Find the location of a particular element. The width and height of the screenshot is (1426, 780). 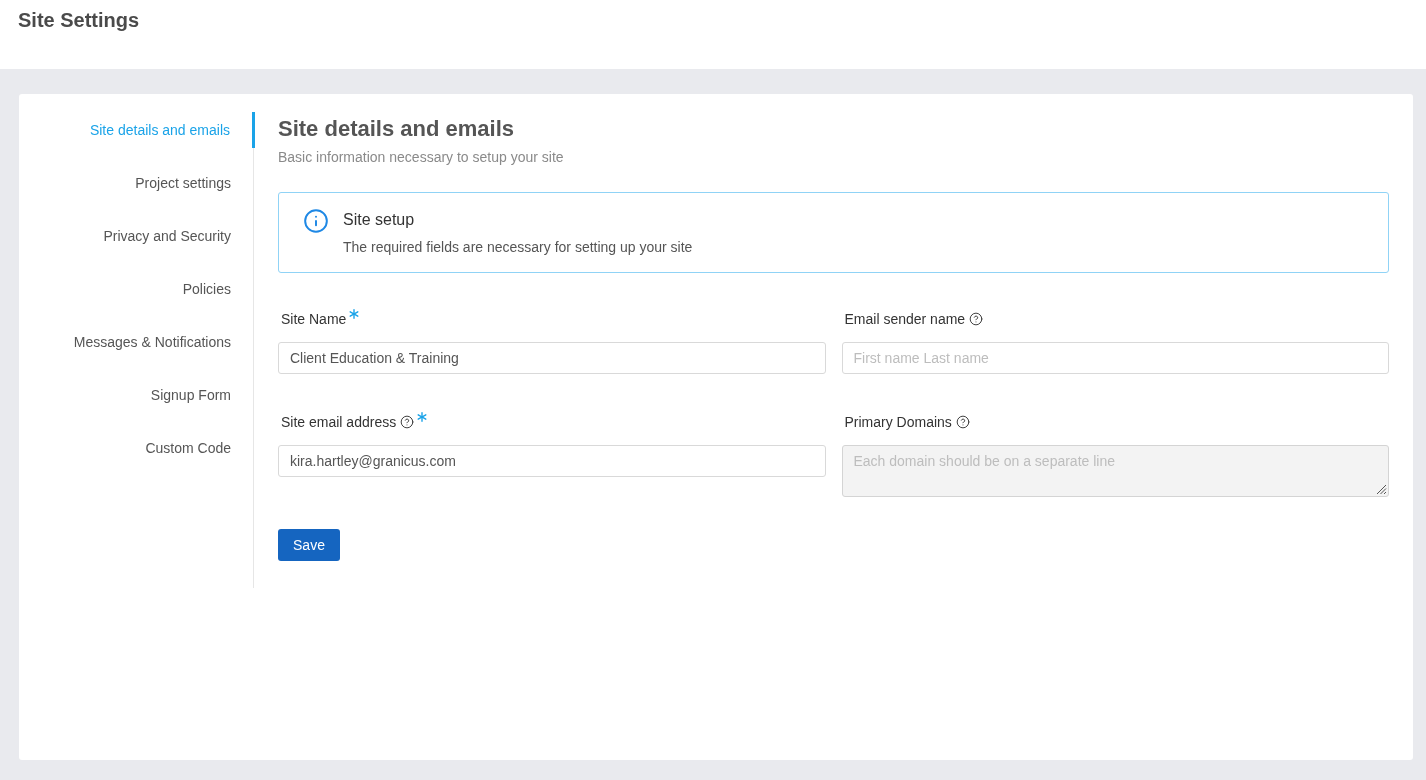

text-input-field: kira.hartley@granicus.com is located at coordinates (552, 461).